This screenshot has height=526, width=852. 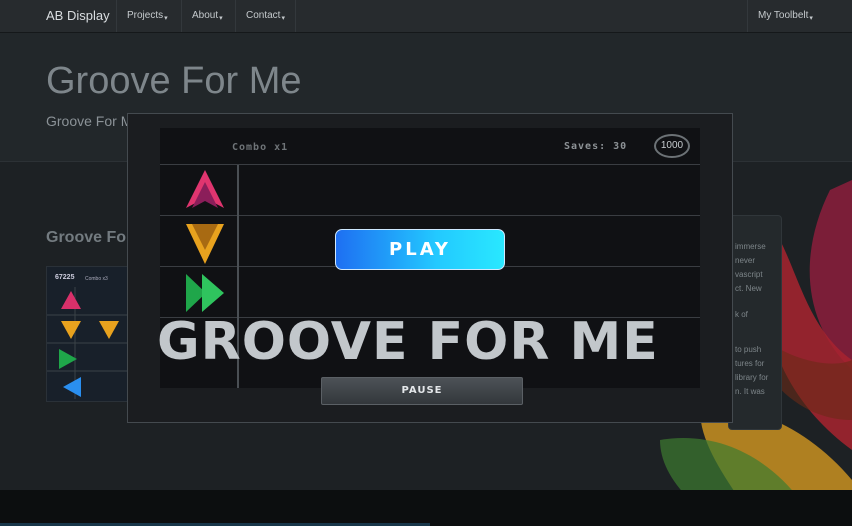 I want to click on nav-about-label: About, so click(x=205, y=15).